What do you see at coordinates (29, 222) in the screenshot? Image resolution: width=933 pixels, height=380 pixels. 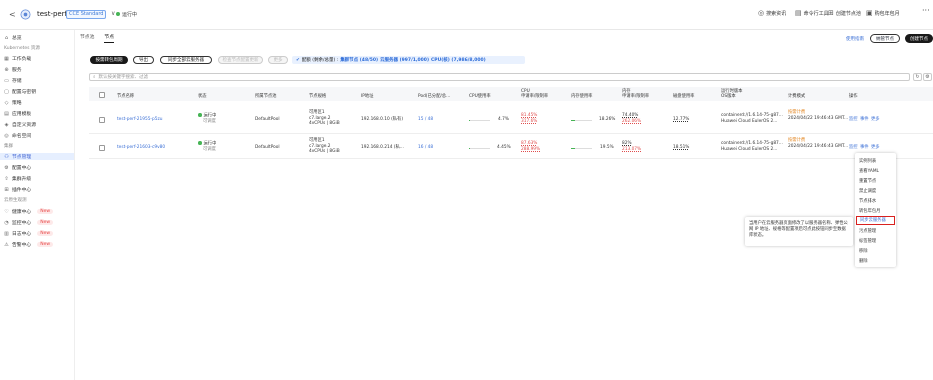 I see `sidebar-item-monitor: ◔ 监控中心 New` at bounding box center [29, 222].